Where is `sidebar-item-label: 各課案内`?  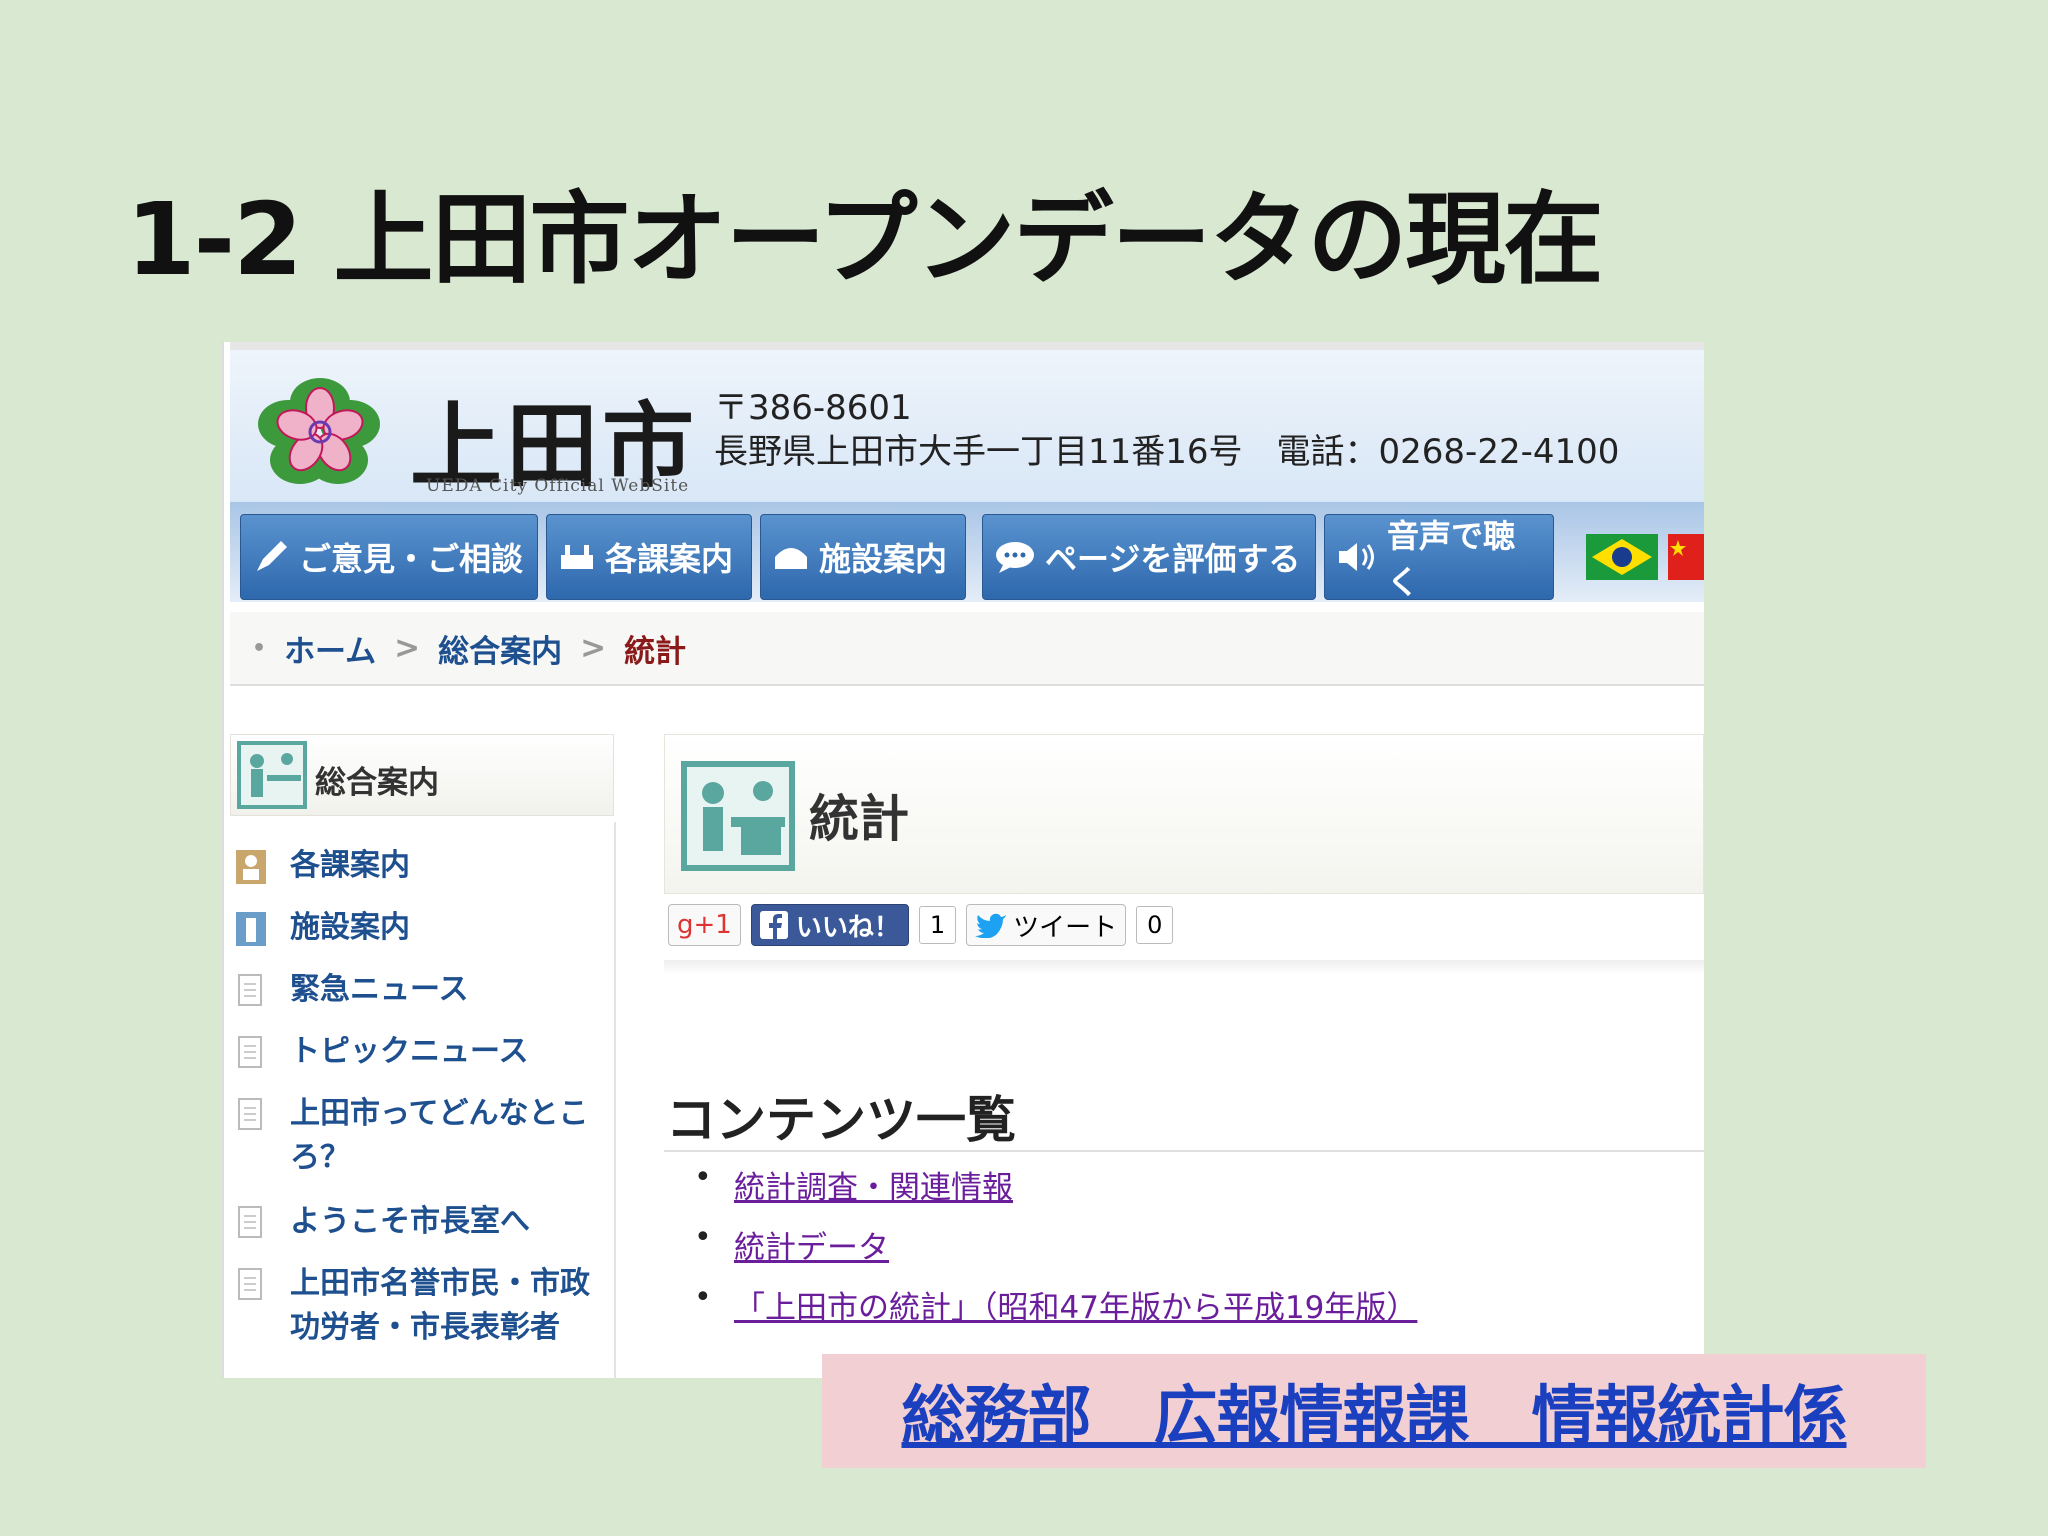
sidebar-item-label: 各課案内 is located at coordinates (350, 865).